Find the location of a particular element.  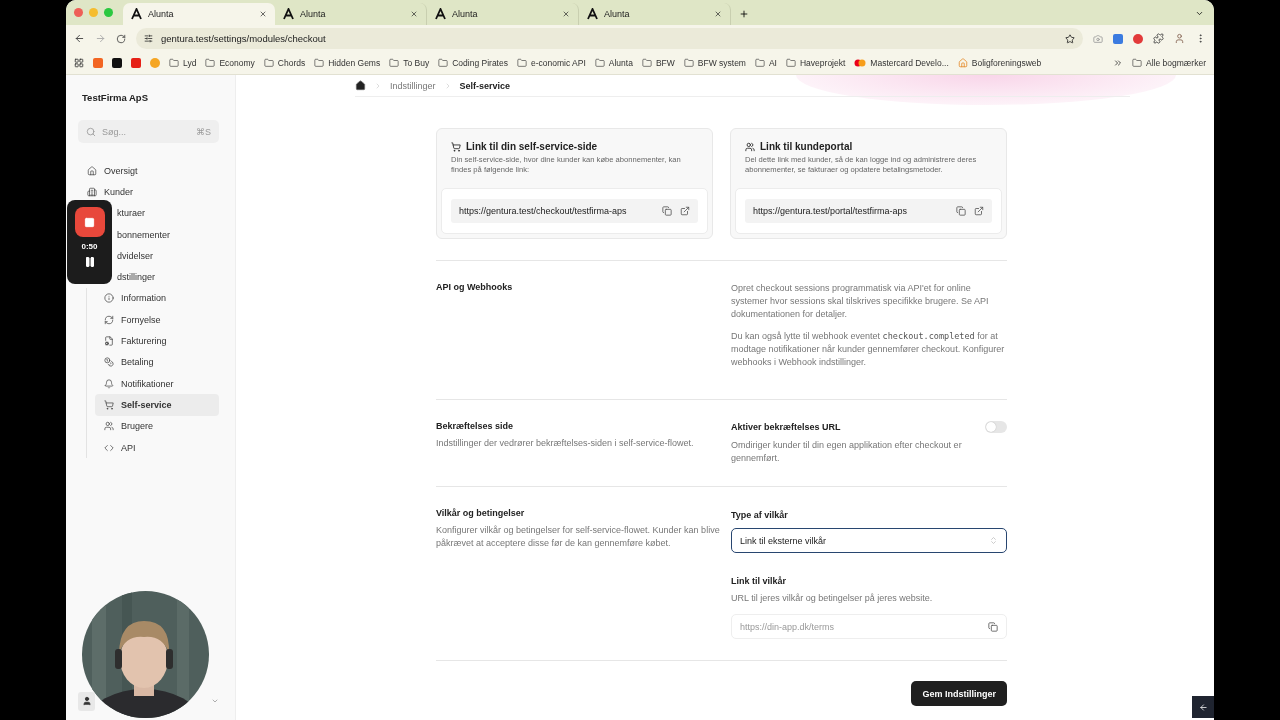

profile-icon is located at coordinates (1179, 38).